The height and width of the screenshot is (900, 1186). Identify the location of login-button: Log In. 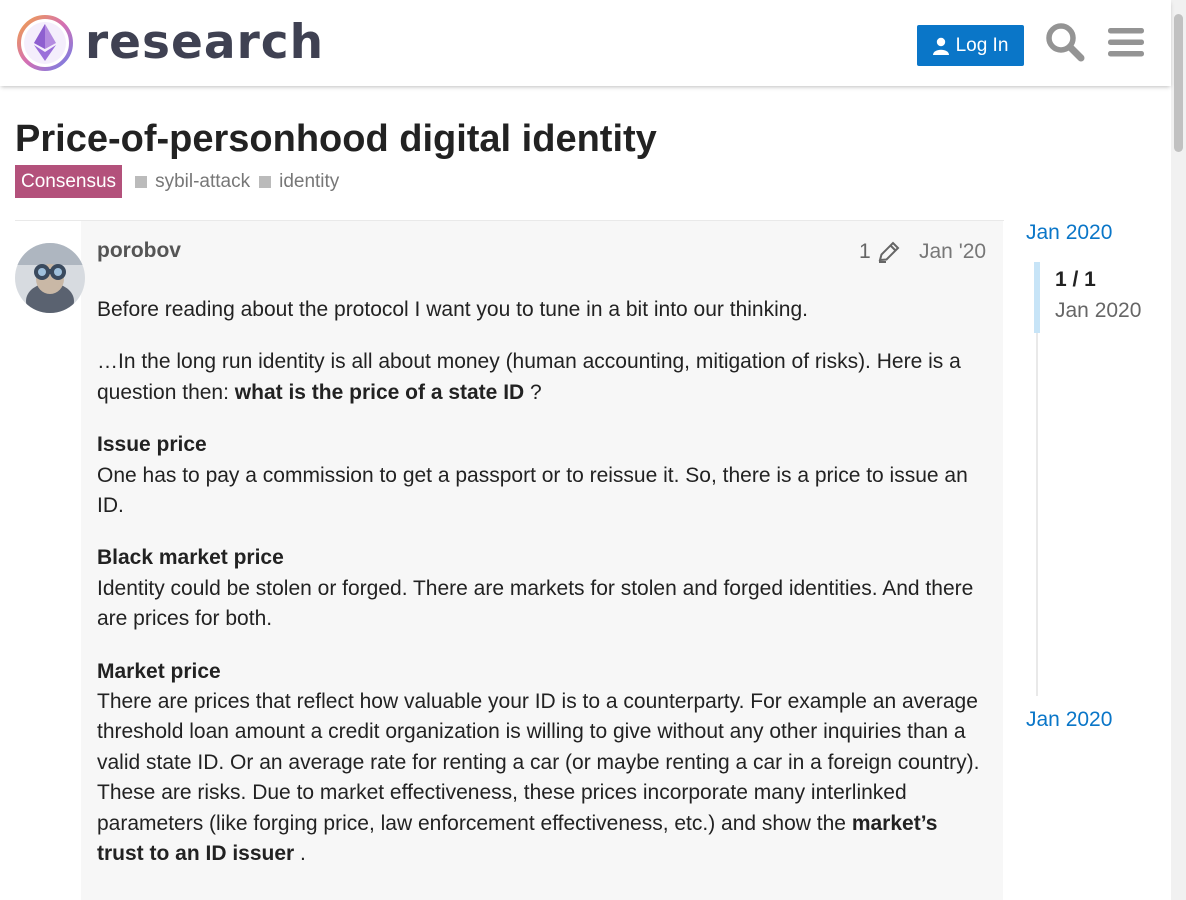
(970, 45).